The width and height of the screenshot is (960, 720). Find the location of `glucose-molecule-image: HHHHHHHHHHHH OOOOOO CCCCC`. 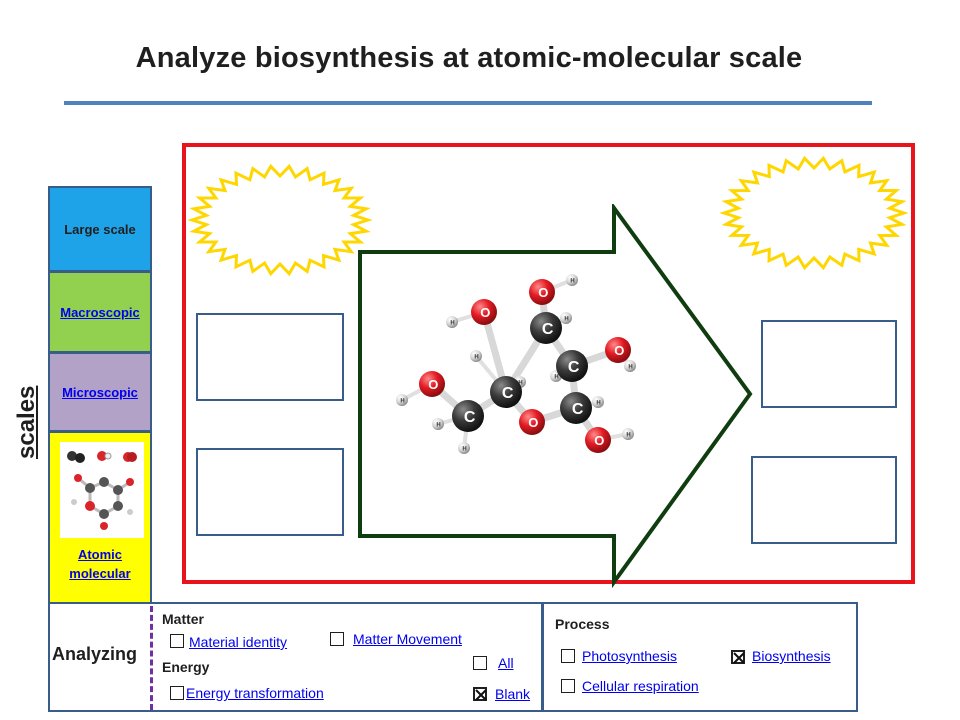

glucose-molecule-image: HHHHHHHHHHHH OOOOOO CCCCC is located at coordinates (516, 364).